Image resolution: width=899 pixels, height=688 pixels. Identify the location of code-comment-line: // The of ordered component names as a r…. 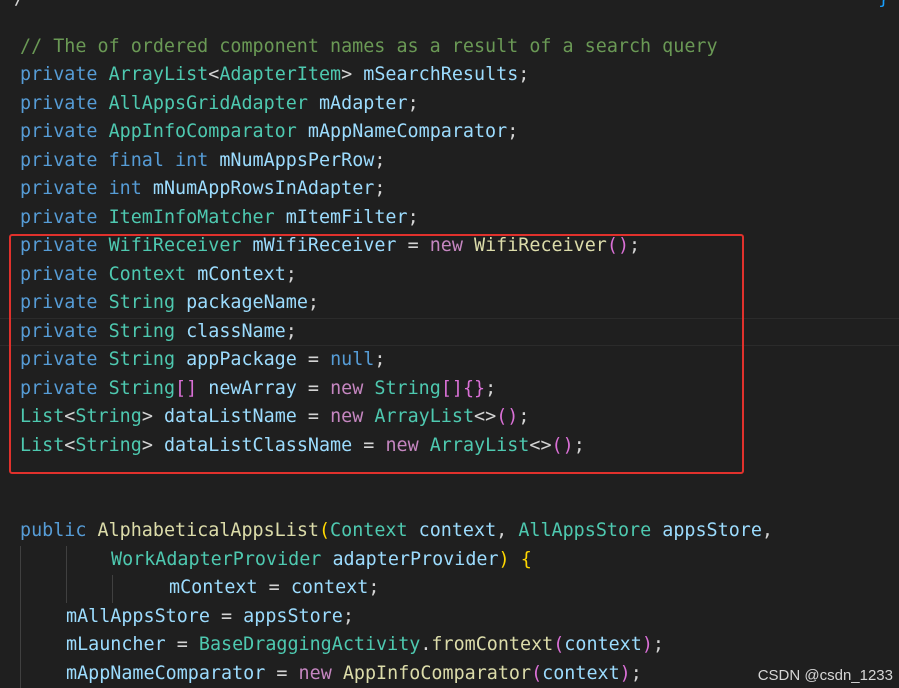
(369, 47).